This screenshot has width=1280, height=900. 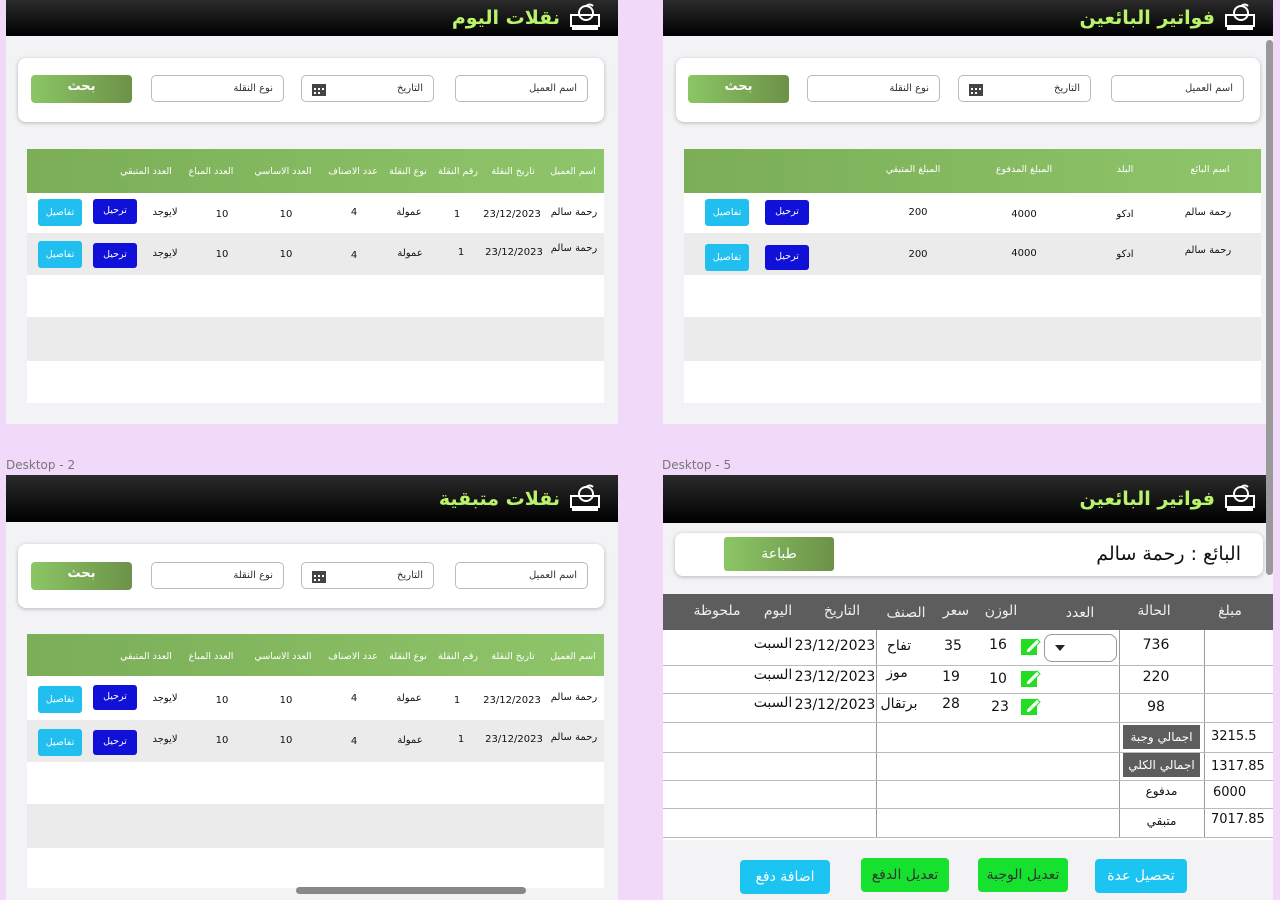 What do you see at coordinates (411, 890) in the screenshot?
I see `horizontal-scrollbar` at bounding box center [411, 890].